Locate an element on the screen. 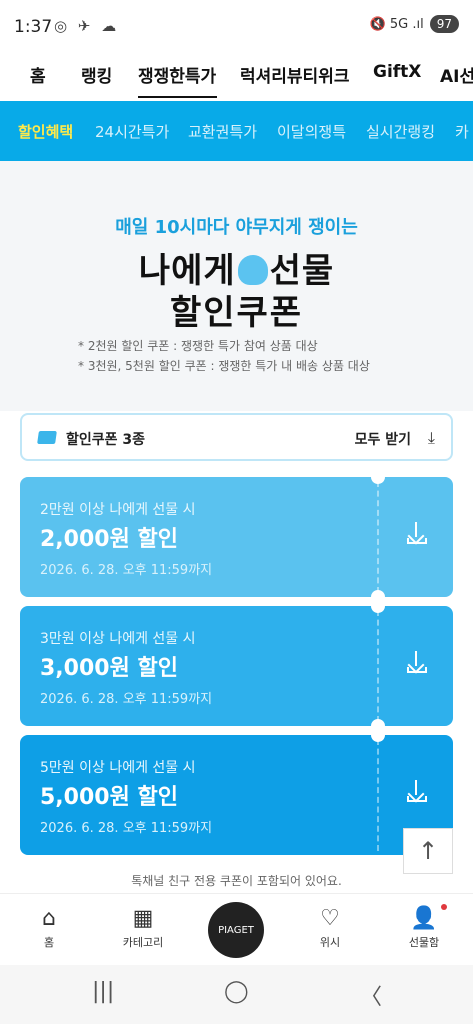 This screenshot has width=473, height=1024. download-icon: ⤓ is located at coordinates (431, 438).